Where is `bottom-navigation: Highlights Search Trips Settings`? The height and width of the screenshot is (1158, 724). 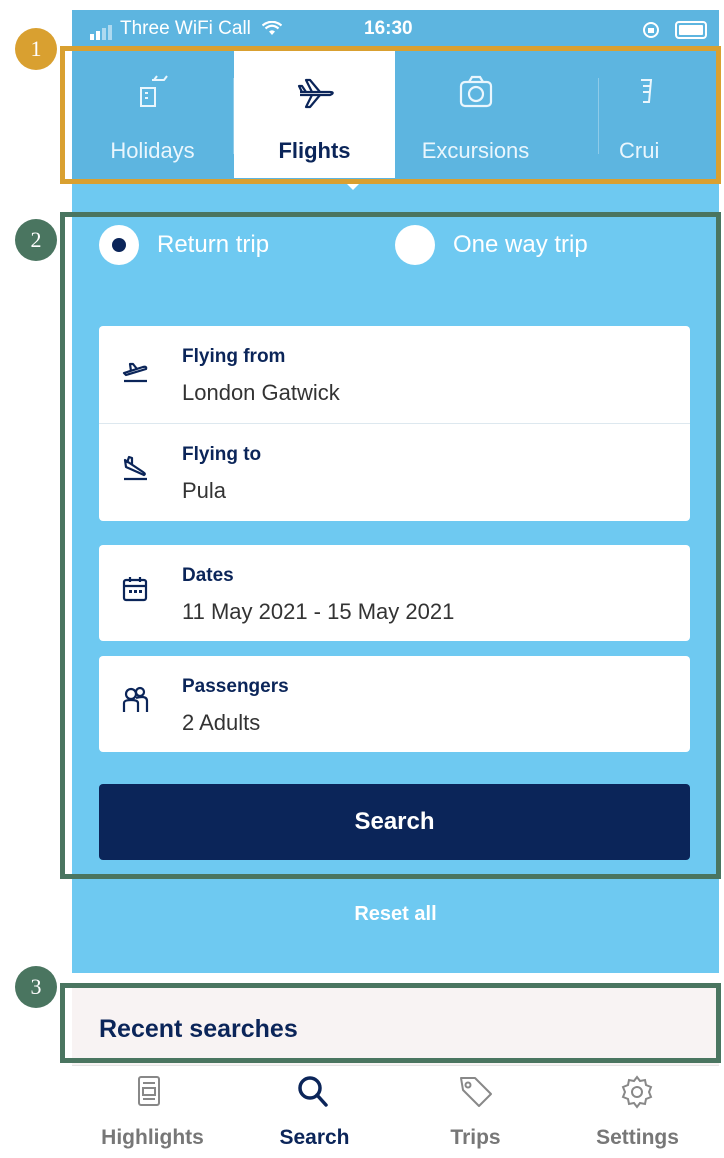 bottom-navigation: Highlights Search Trips Settings is located at coordinates (395, 1111).